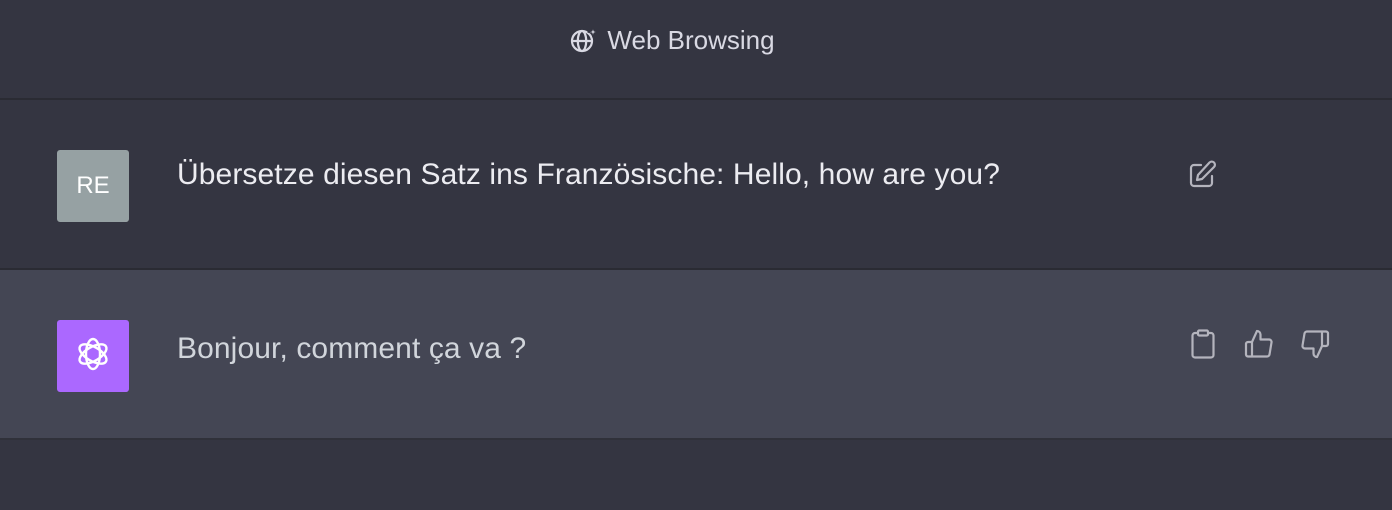 The image size is (1392, 510). What do you see at coordinates (93, 186) in the screenshot?
I see `user-avatar: RE` at bounding box center [93, 186].